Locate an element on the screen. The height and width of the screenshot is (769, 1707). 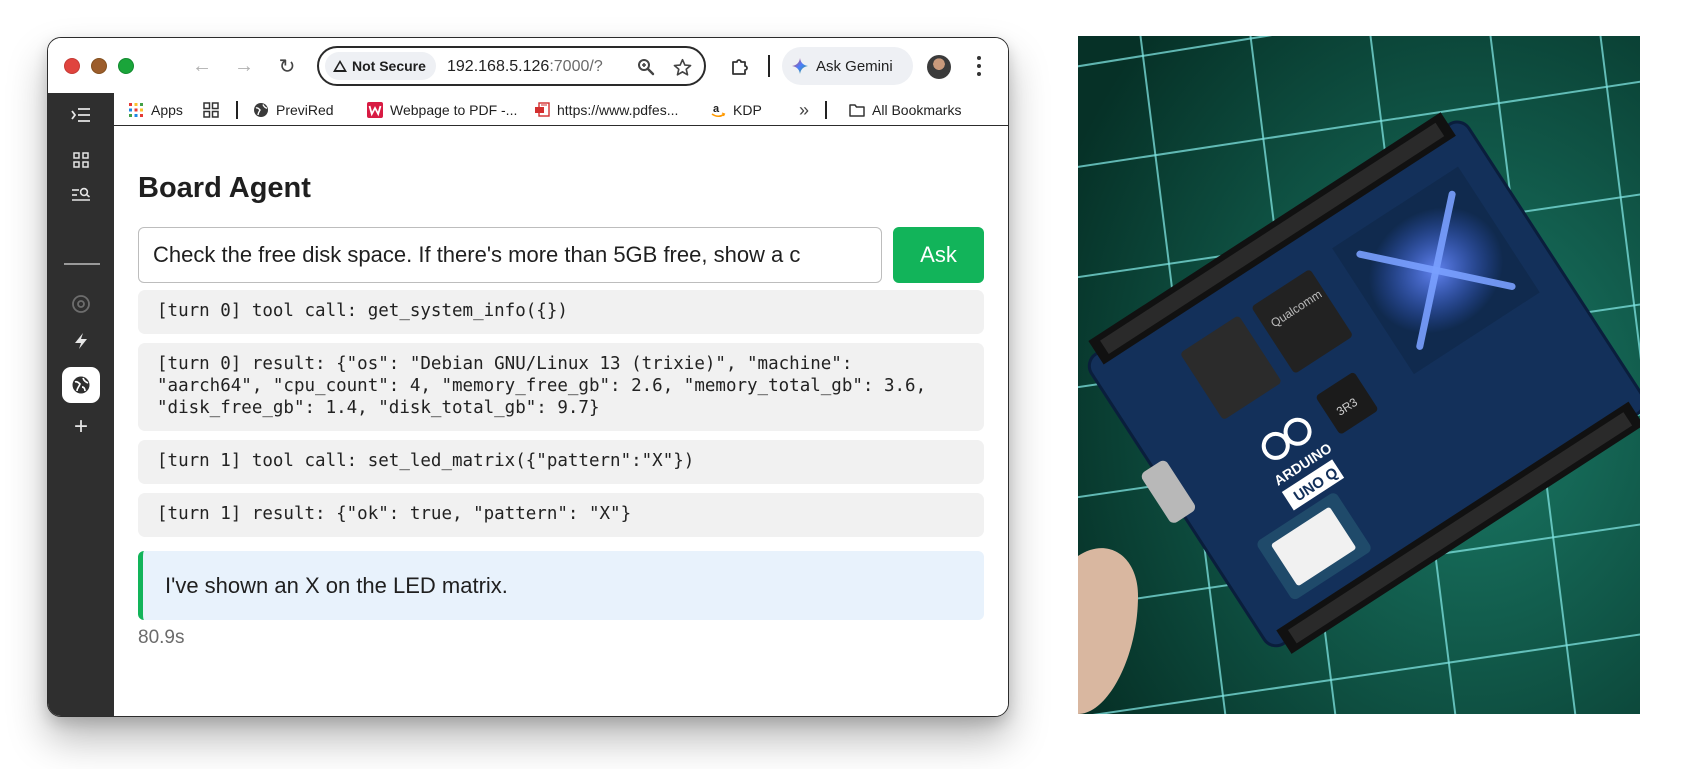
page-title: Board Agent is located at coordinates (224, 188).